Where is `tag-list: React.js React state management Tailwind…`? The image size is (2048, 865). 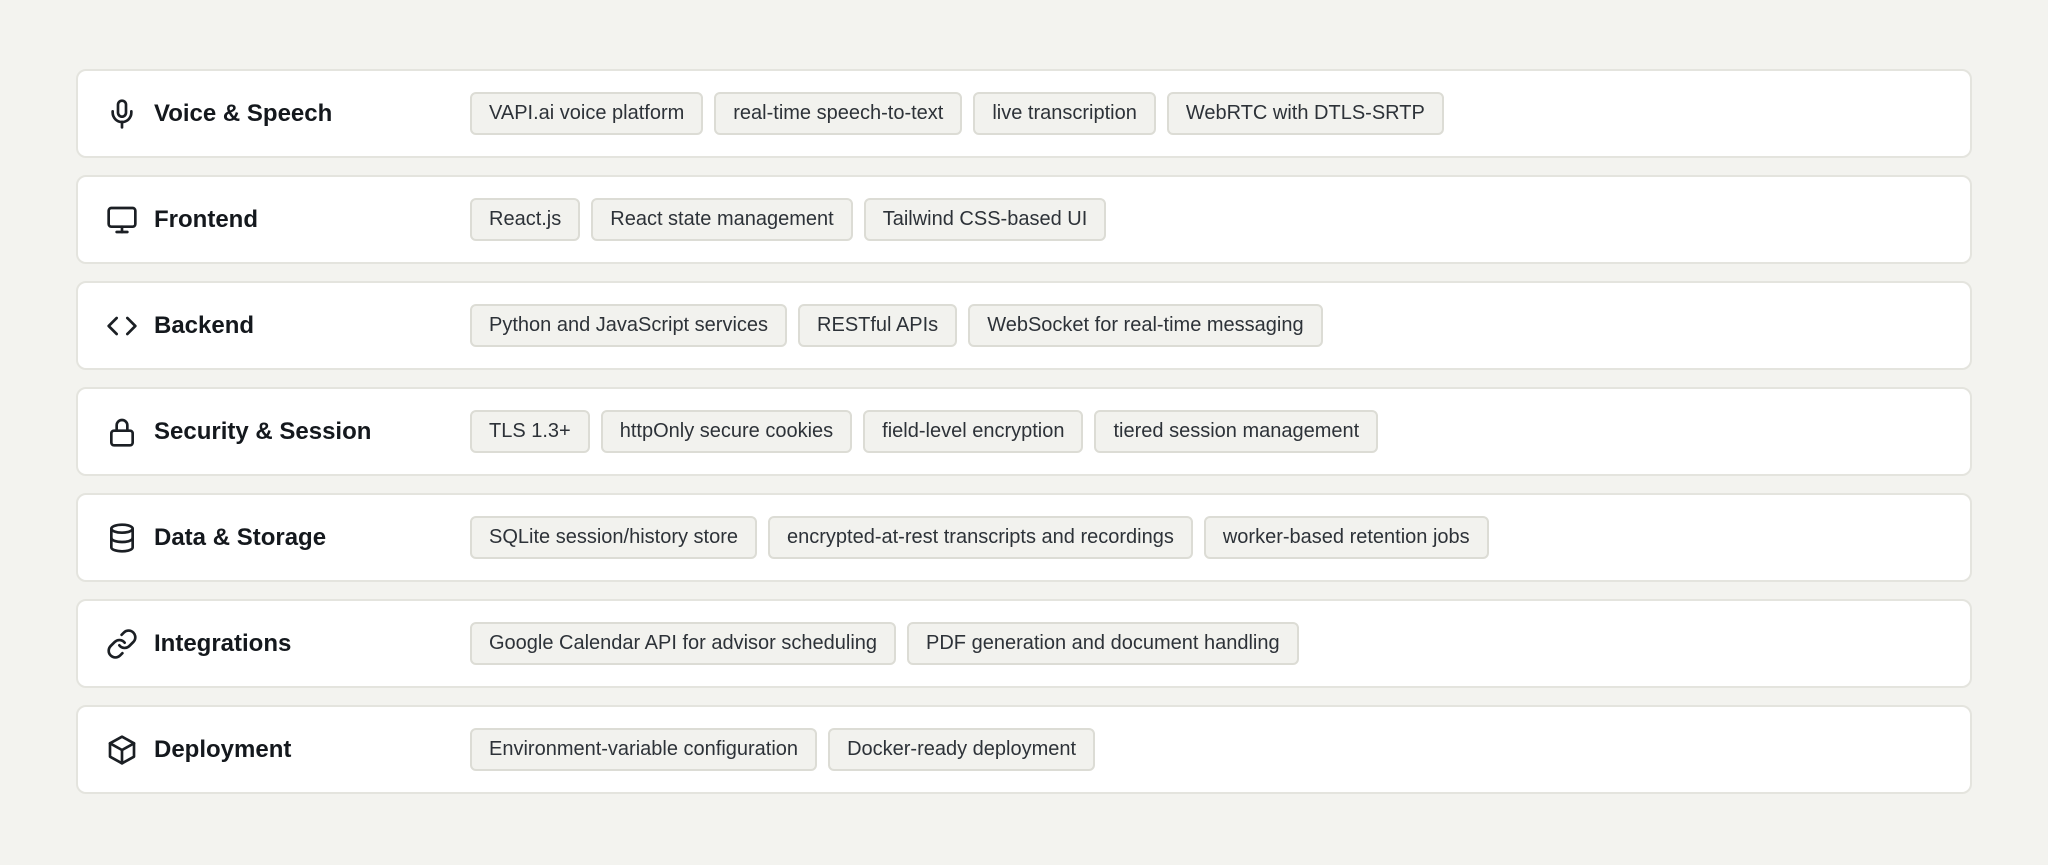
tag-list: React.js React state management Tailwind… is located at coordinates (788, 219).